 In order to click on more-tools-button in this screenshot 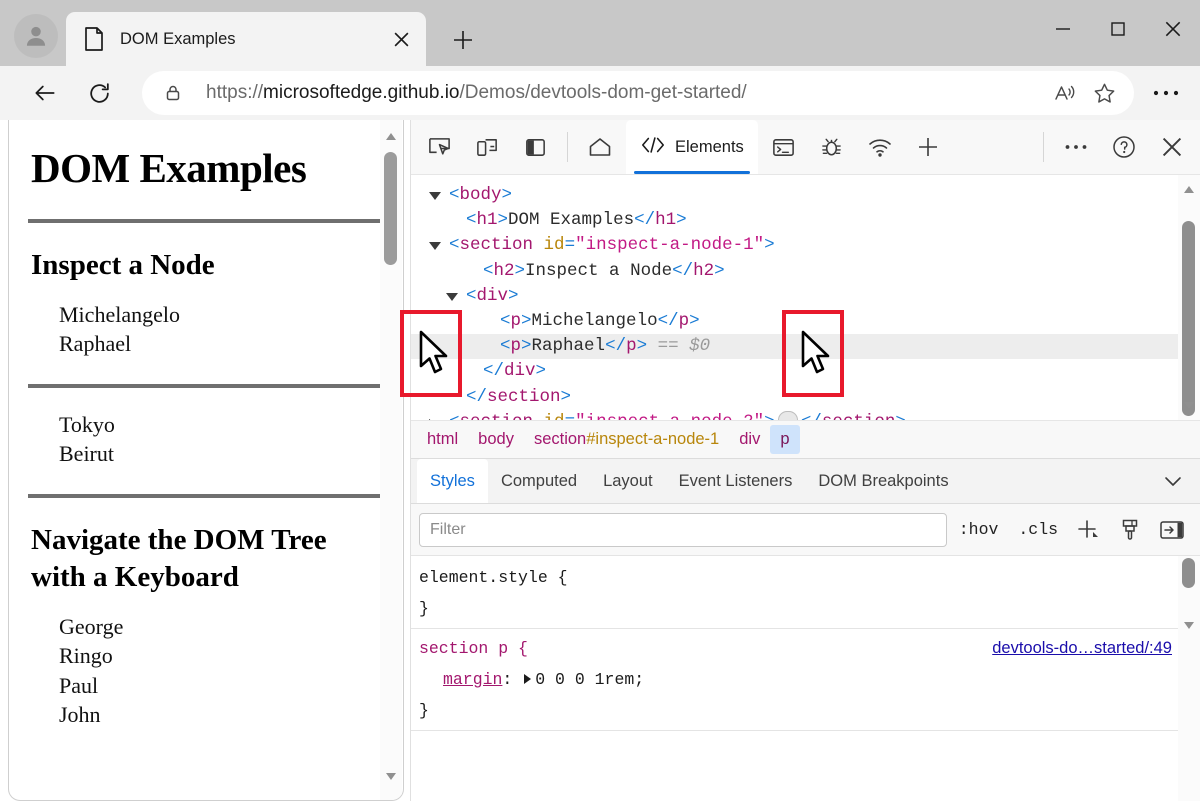, I will do `click(928, 147)`.